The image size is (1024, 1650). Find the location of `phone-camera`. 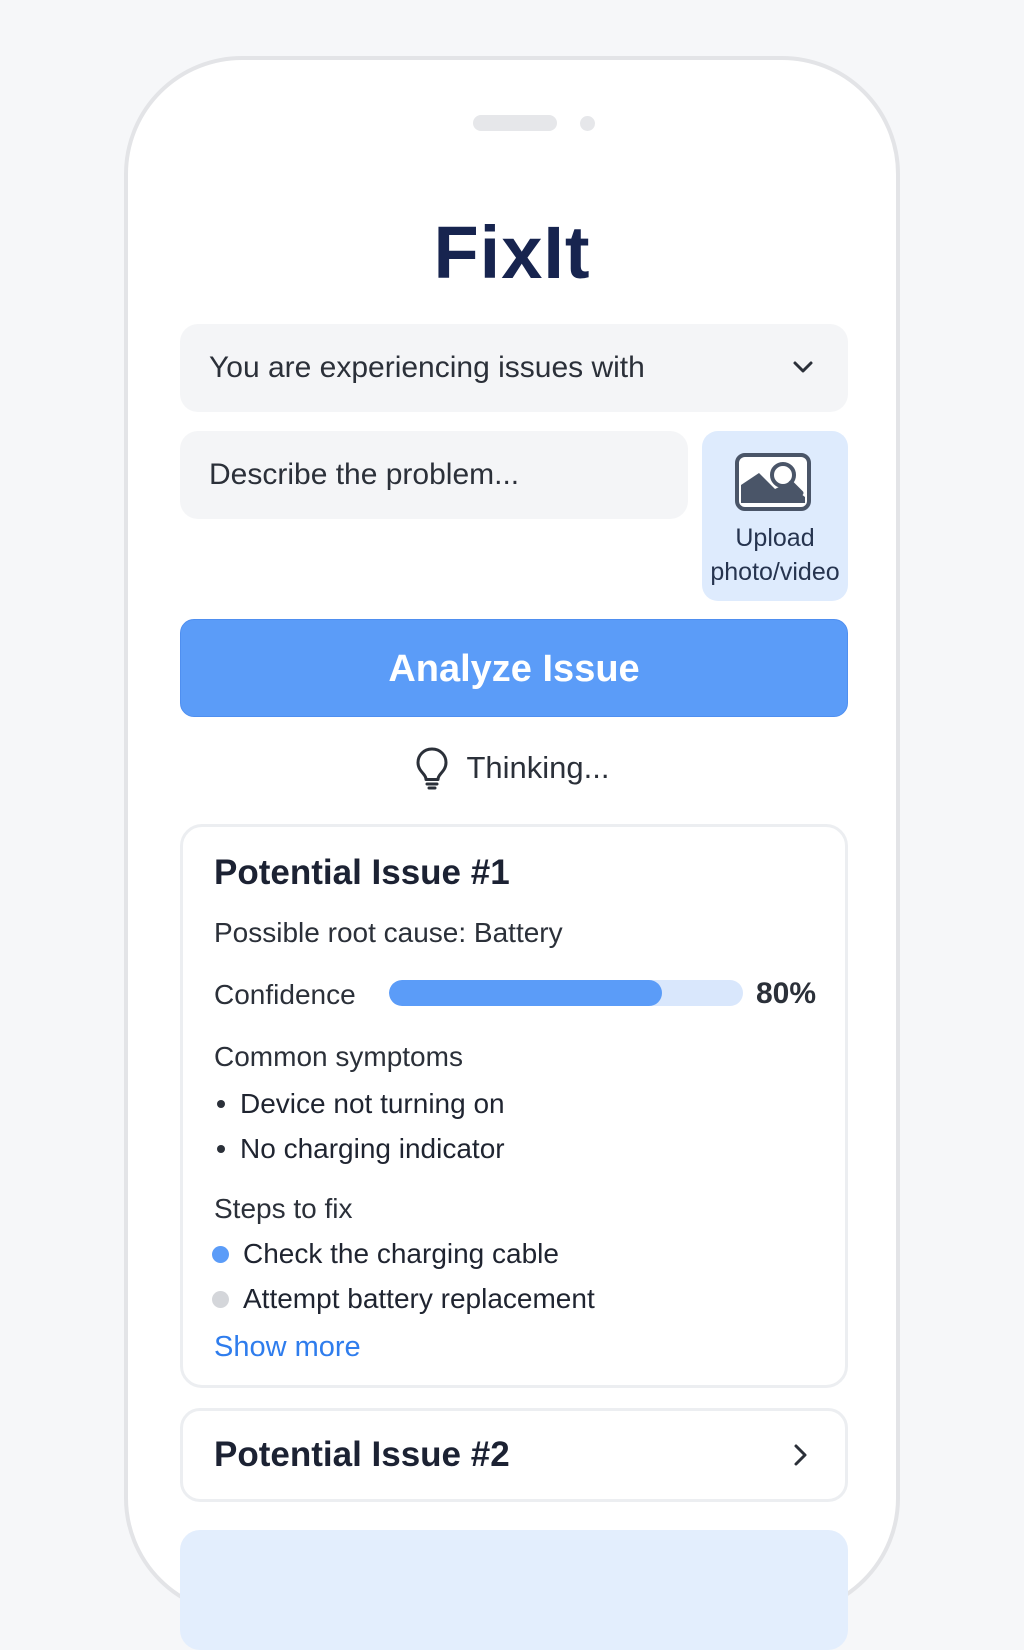

phone-camera is located at coordinates (587, 123).